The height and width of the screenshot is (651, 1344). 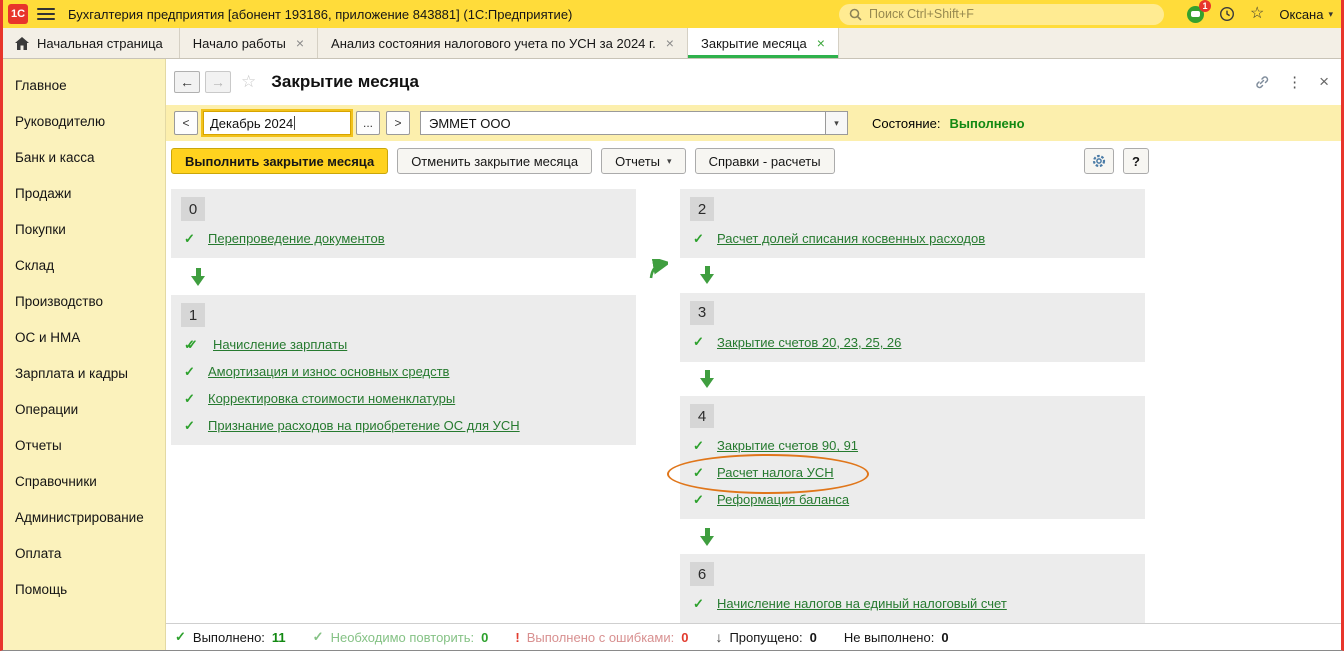 What do you see at coordinates (84, 553) in the screenshot?
I see `sidebar-item: Оплата` at bounding box center [84, 553].